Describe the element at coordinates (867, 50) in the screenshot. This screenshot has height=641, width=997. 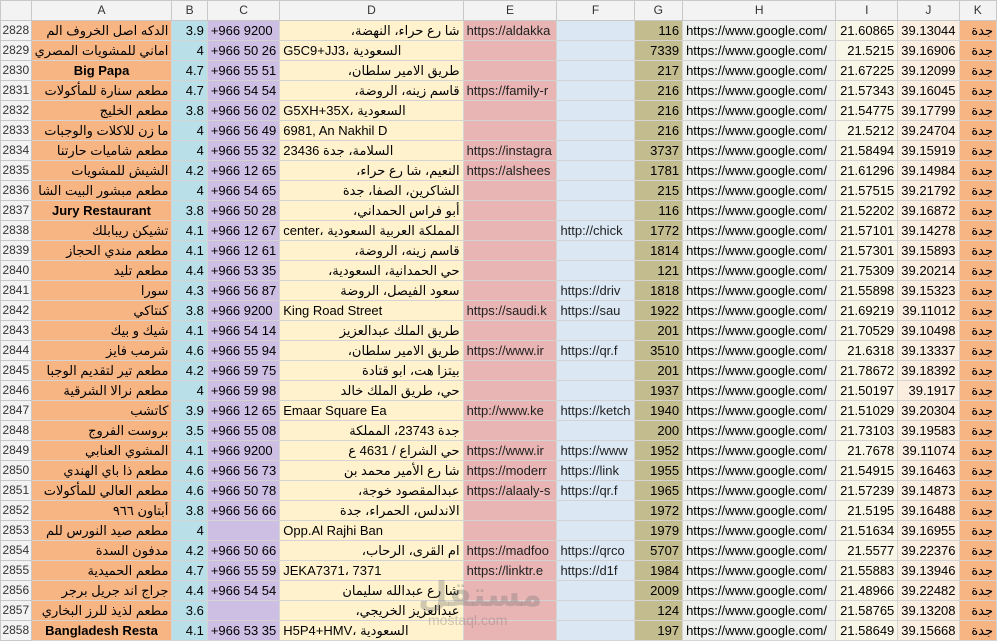
I see `cell-i: 21.5215` at that location.